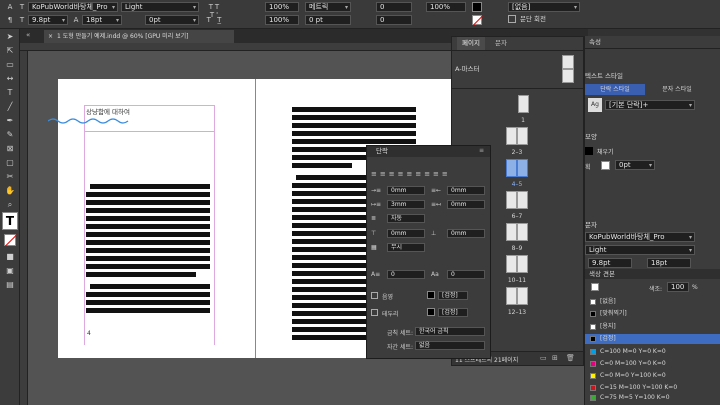  Describe the element at coordinates (50, 36) in the screenshot. I see `close-tab-icon: ×` at that location.